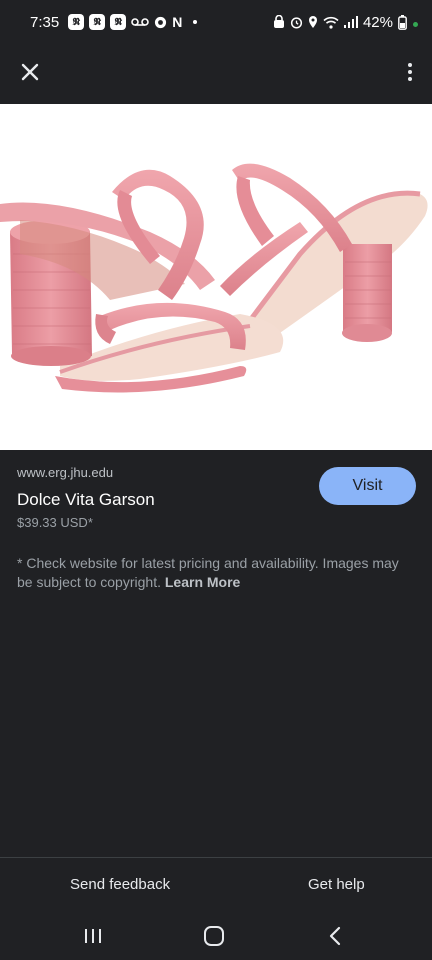  I want to click on charging-dot, so click(415, 24).